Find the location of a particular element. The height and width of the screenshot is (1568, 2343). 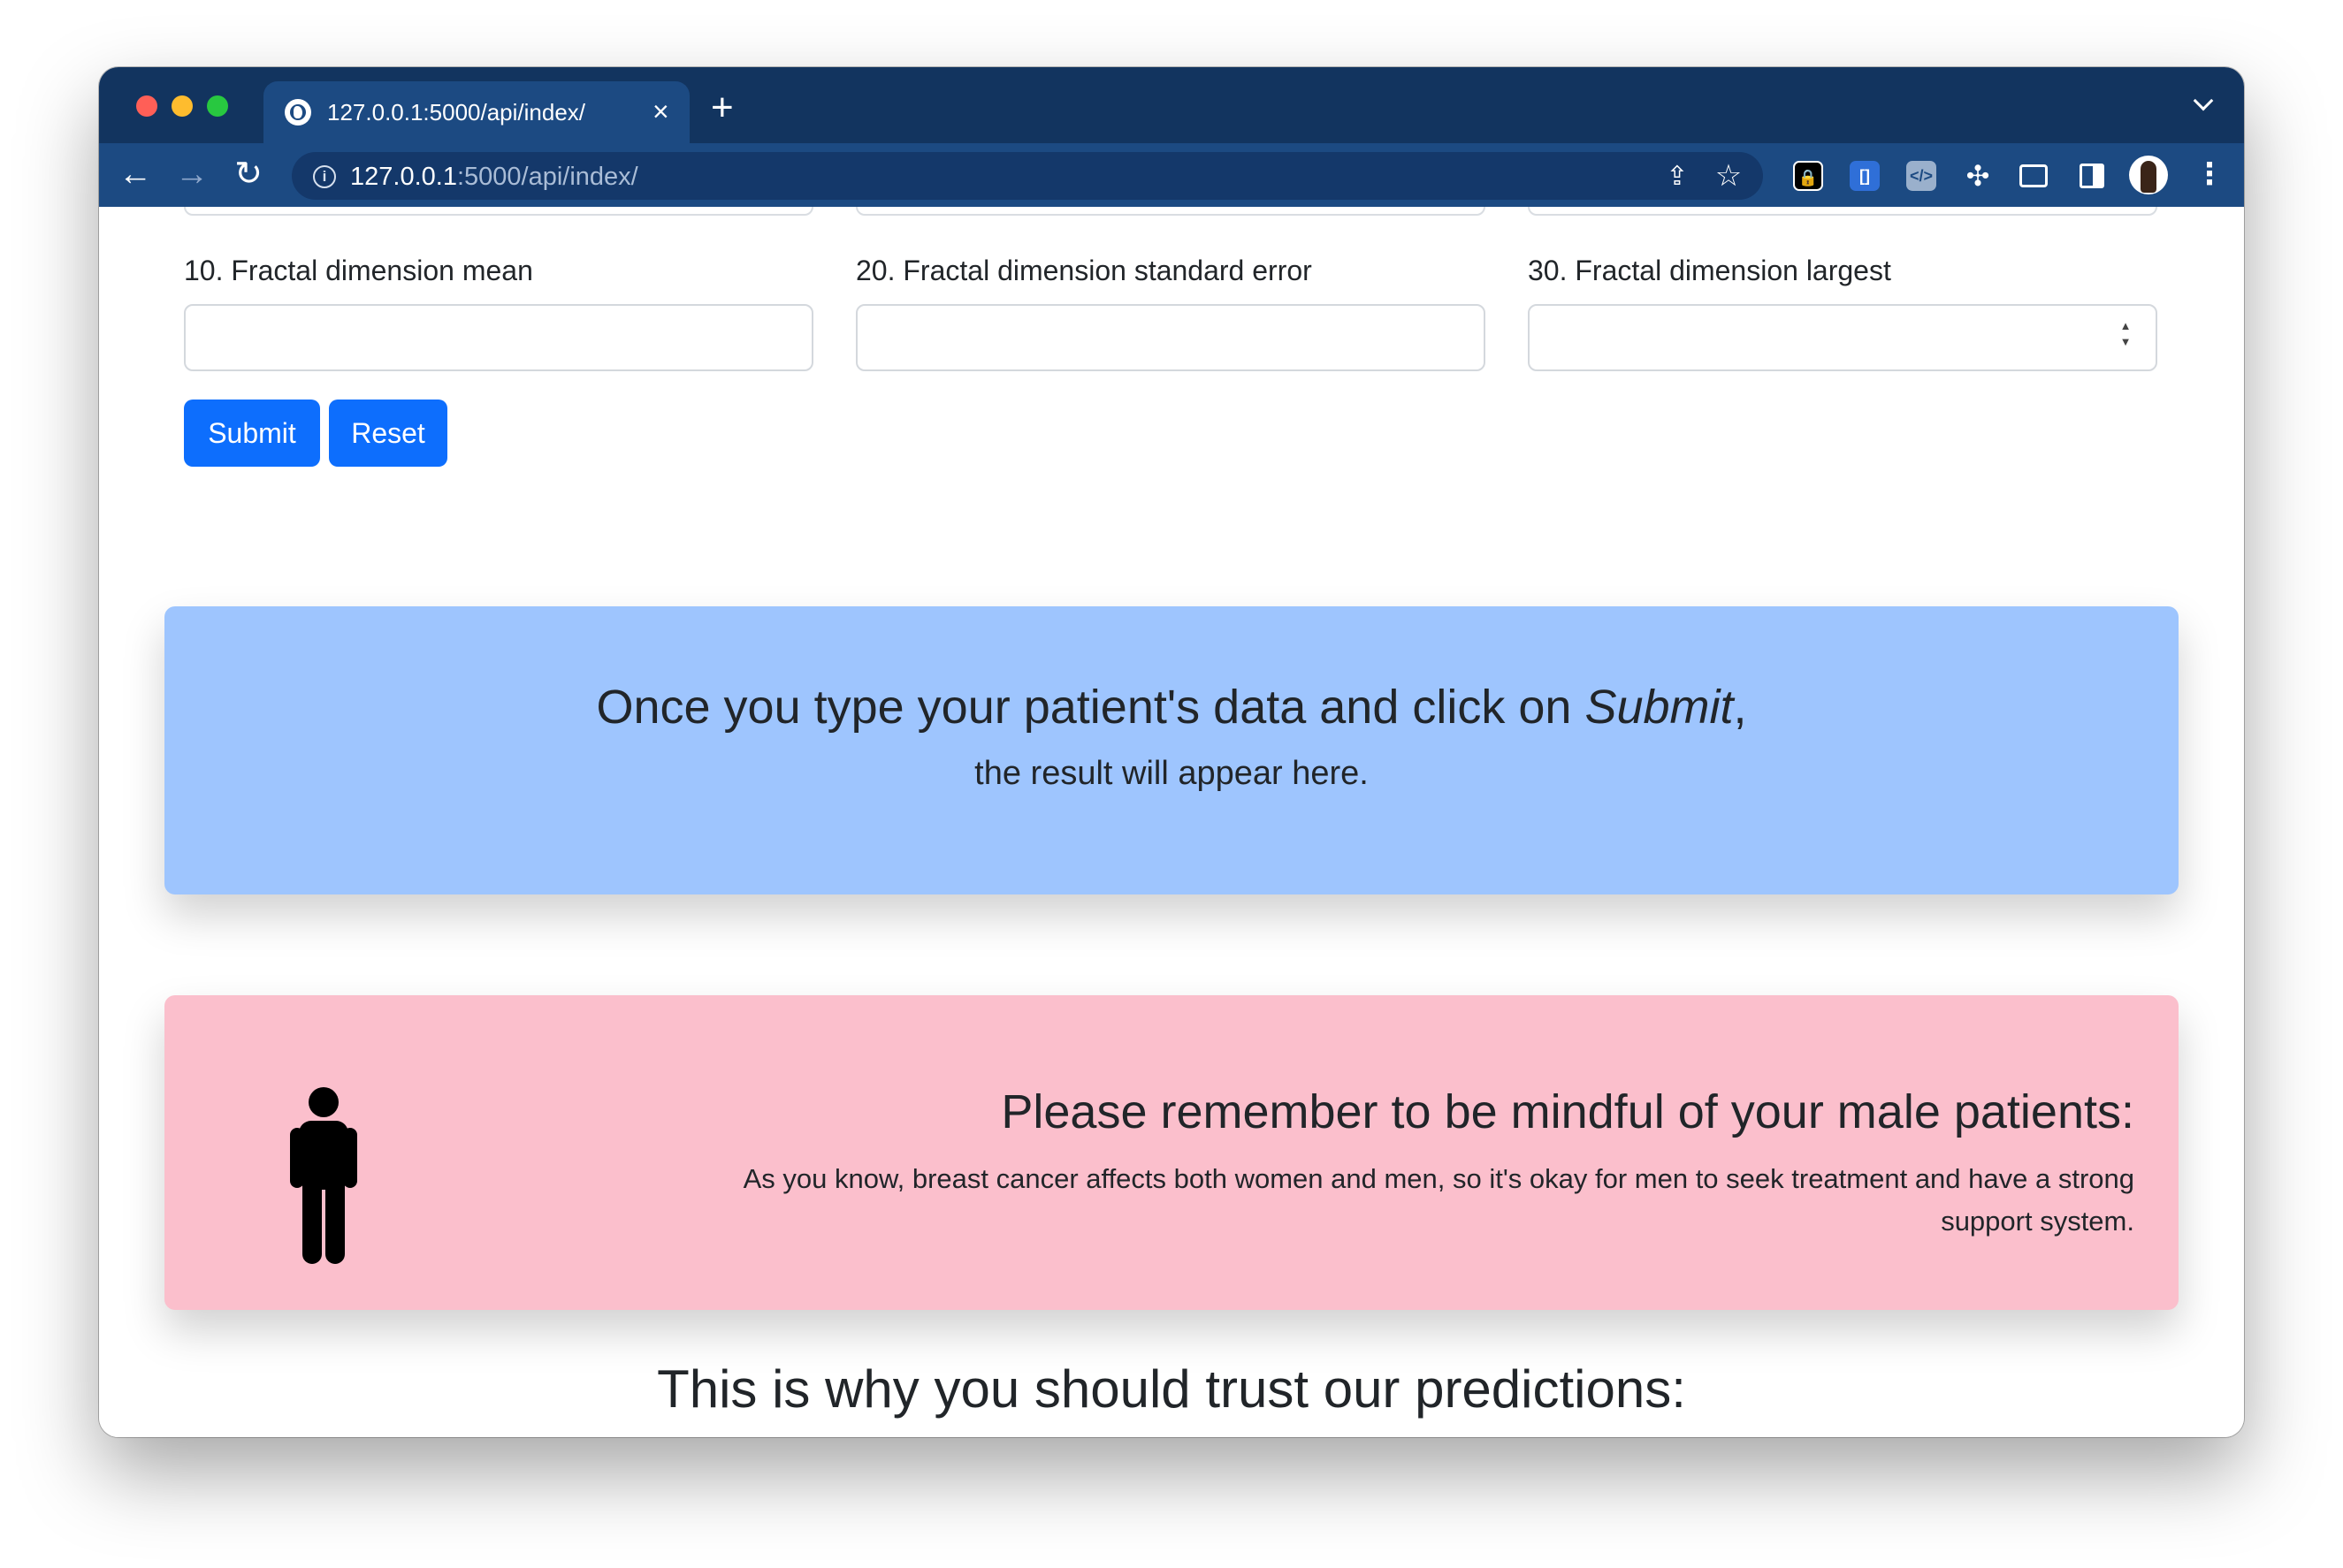

tab-title: 127.0.0.1:5000/api/index/ is located at coordinates (456, 113).